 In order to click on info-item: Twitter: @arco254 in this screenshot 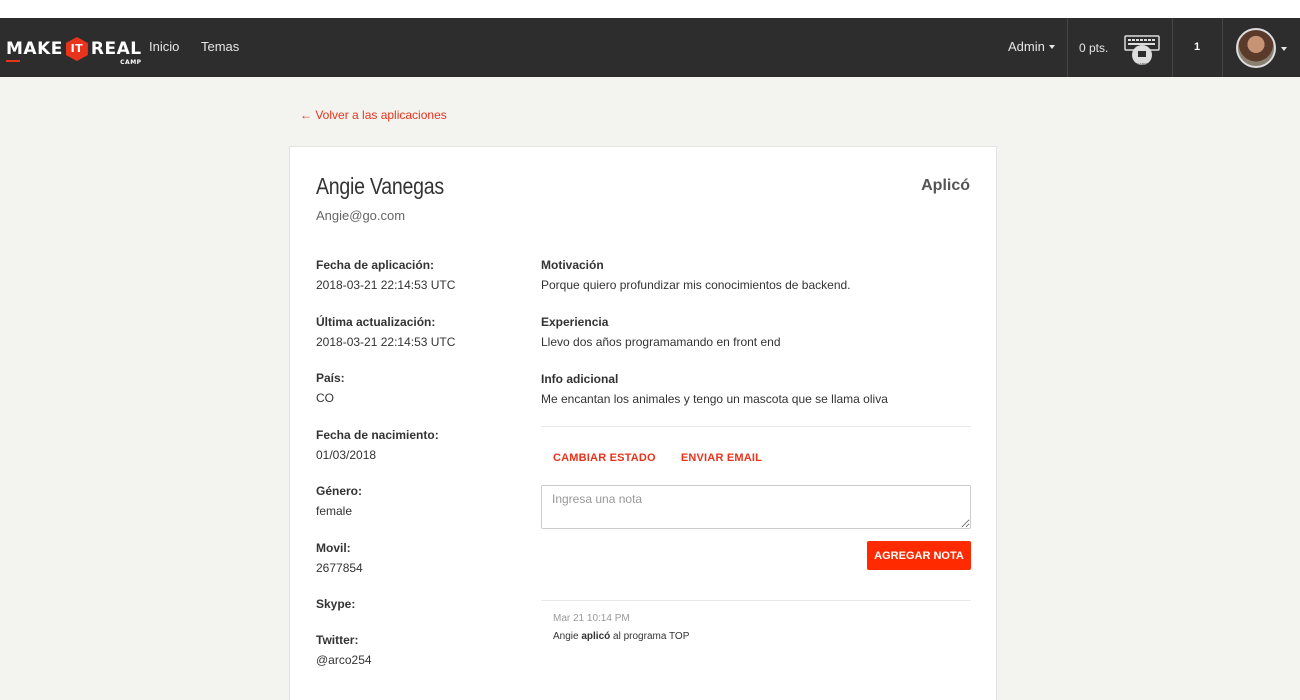, I will do `click(416, 660)`.